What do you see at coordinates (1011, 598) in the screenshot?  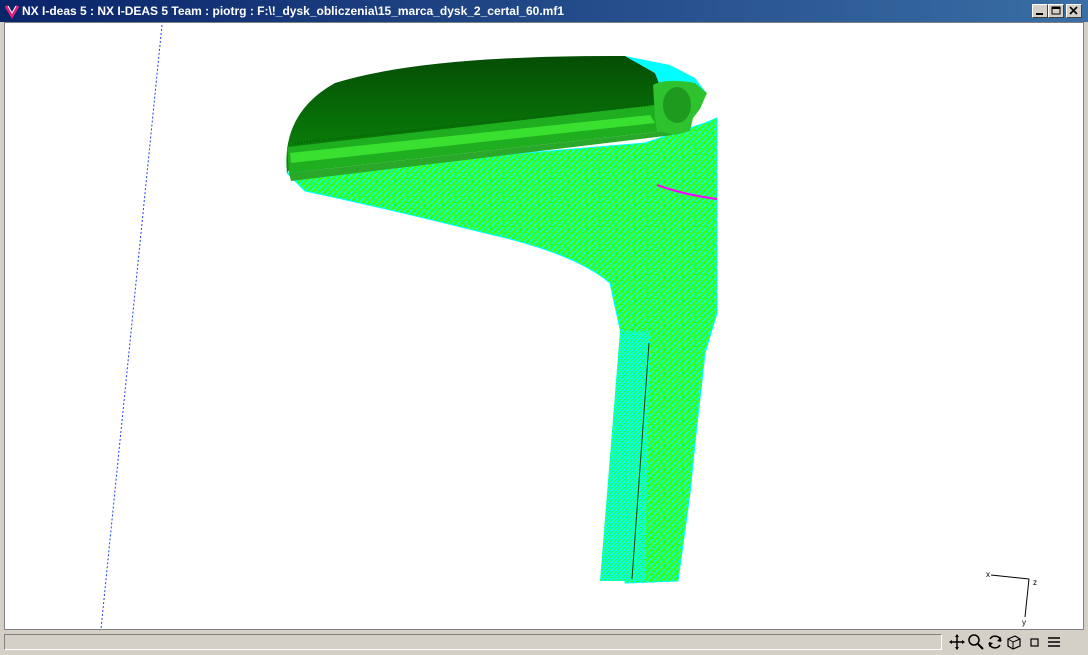 I see `coordinate-triad: x z y` at bounding box center [1011, 598].